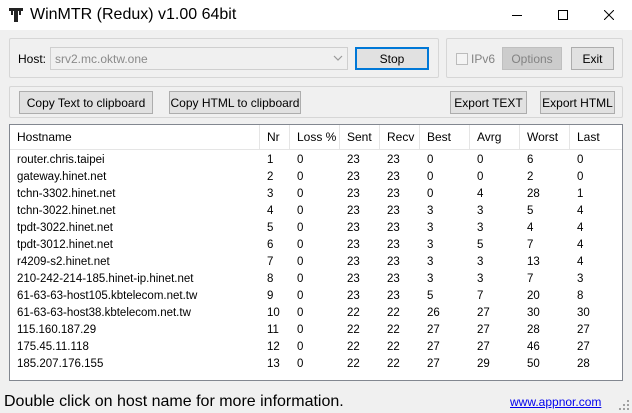  What do you see at coordinates (624, 405) in the screenshot?
I see `resize-grip-icon` at bounding box center [624, 405].